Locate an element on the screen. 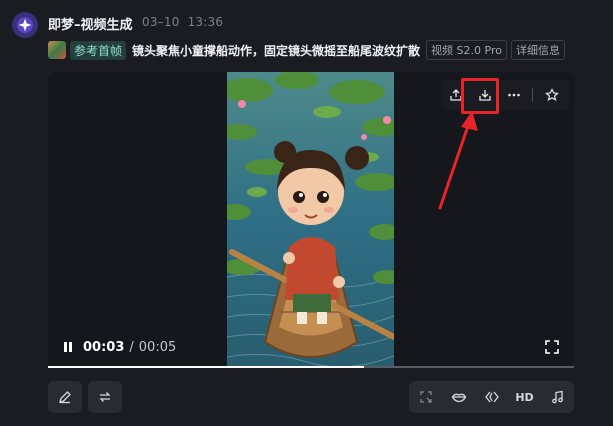 This screenshot has height=426, width=613. video-progress-fill is located at coordinates (206, 367).